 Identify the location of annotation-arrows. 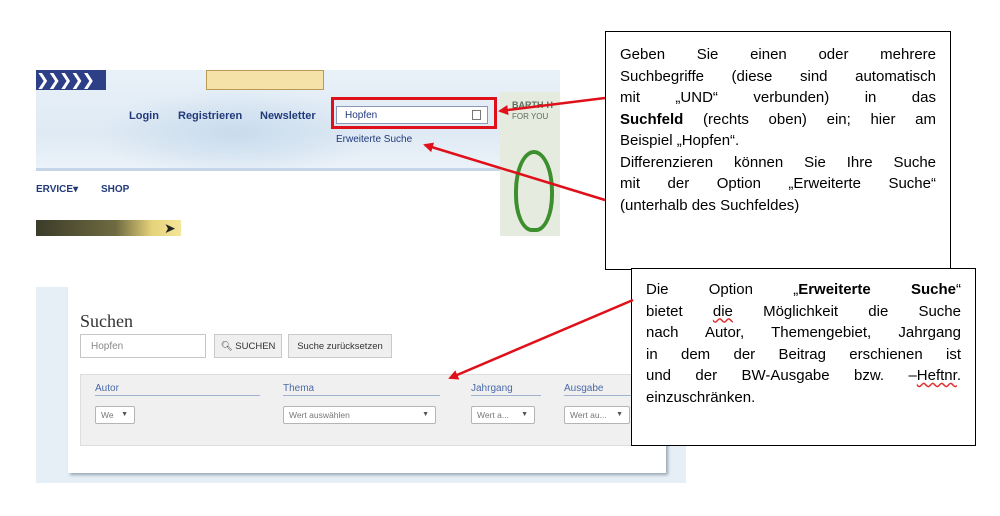
(528, 238).